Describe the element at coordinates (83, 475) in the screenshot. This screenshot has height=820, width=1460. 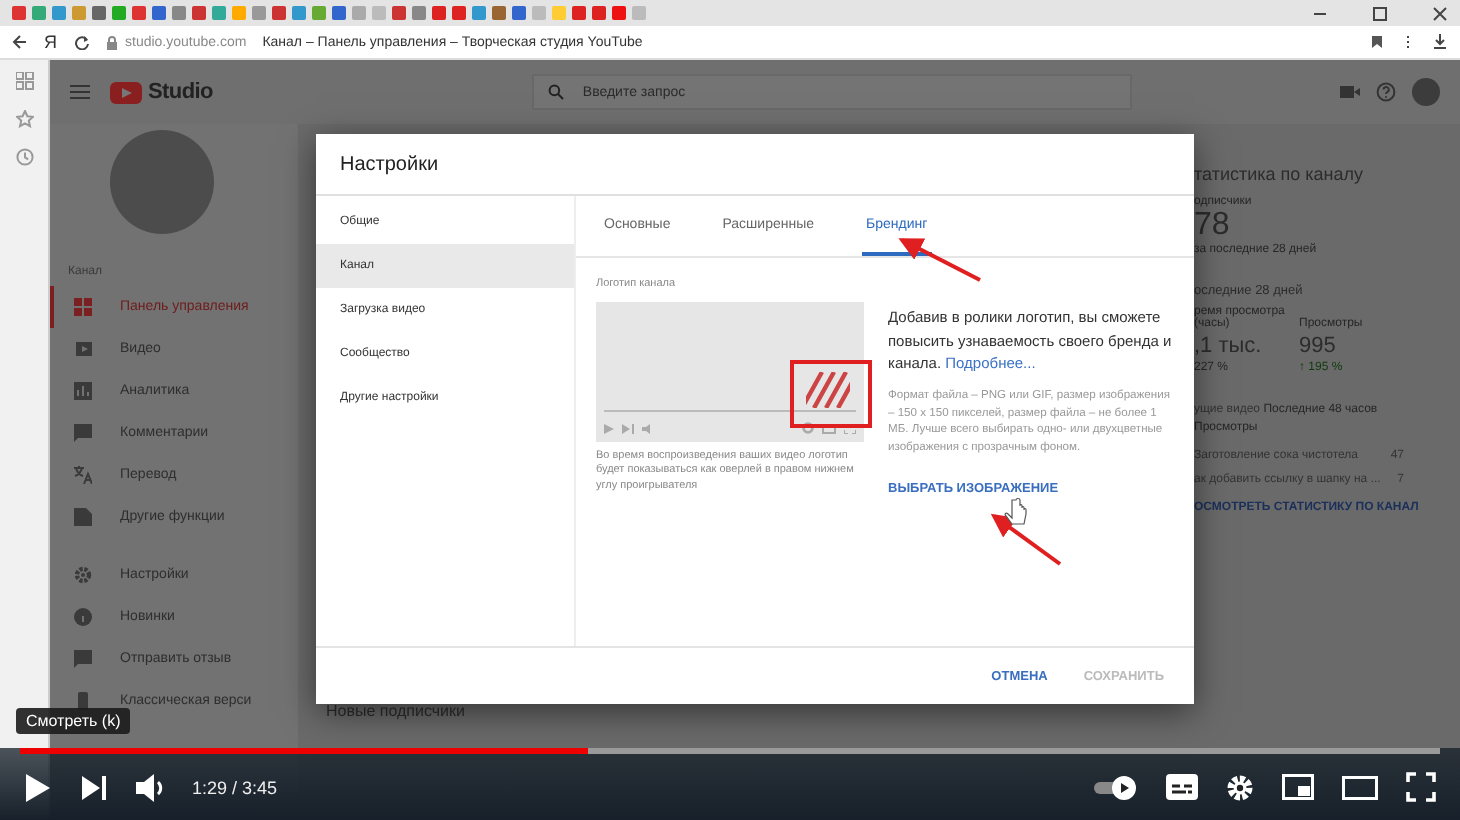
I see `translate-icon` at that location.